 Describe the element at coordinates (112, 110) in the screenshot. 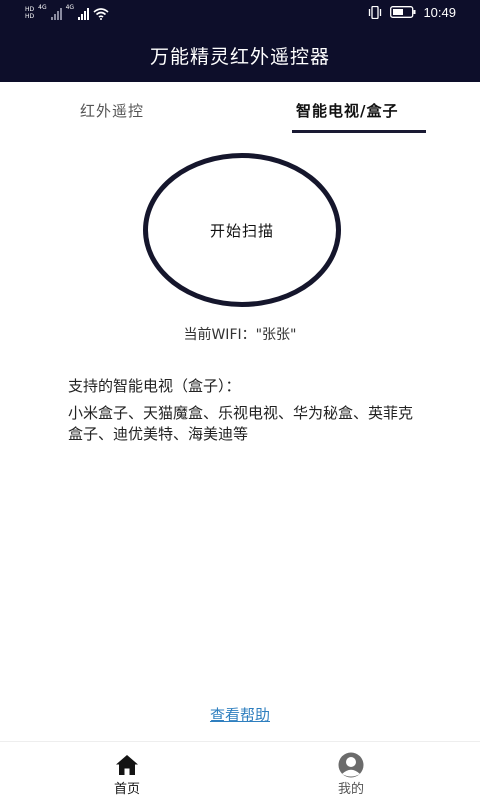

I see `tab-infrared-remote: 红外遥控` at that location.